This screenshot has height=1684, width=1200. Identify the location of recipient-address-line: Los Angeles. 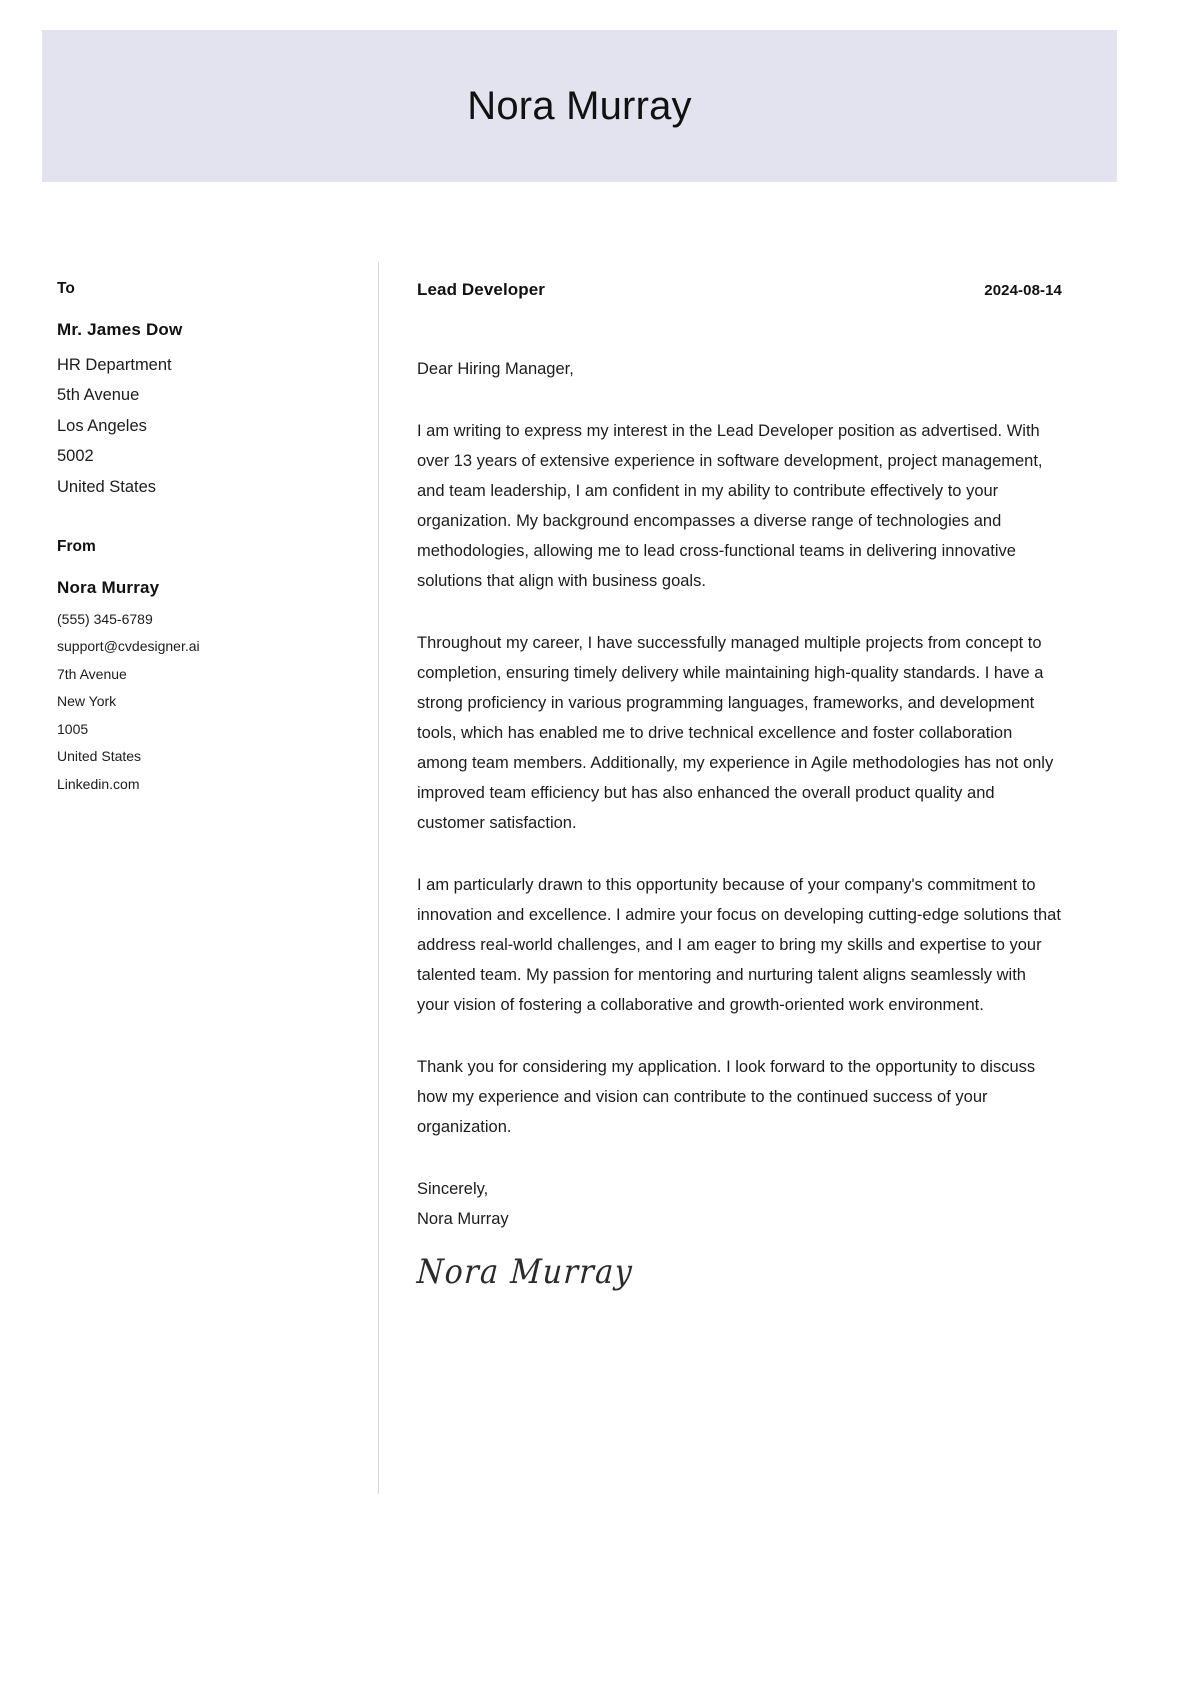
(102, 425).